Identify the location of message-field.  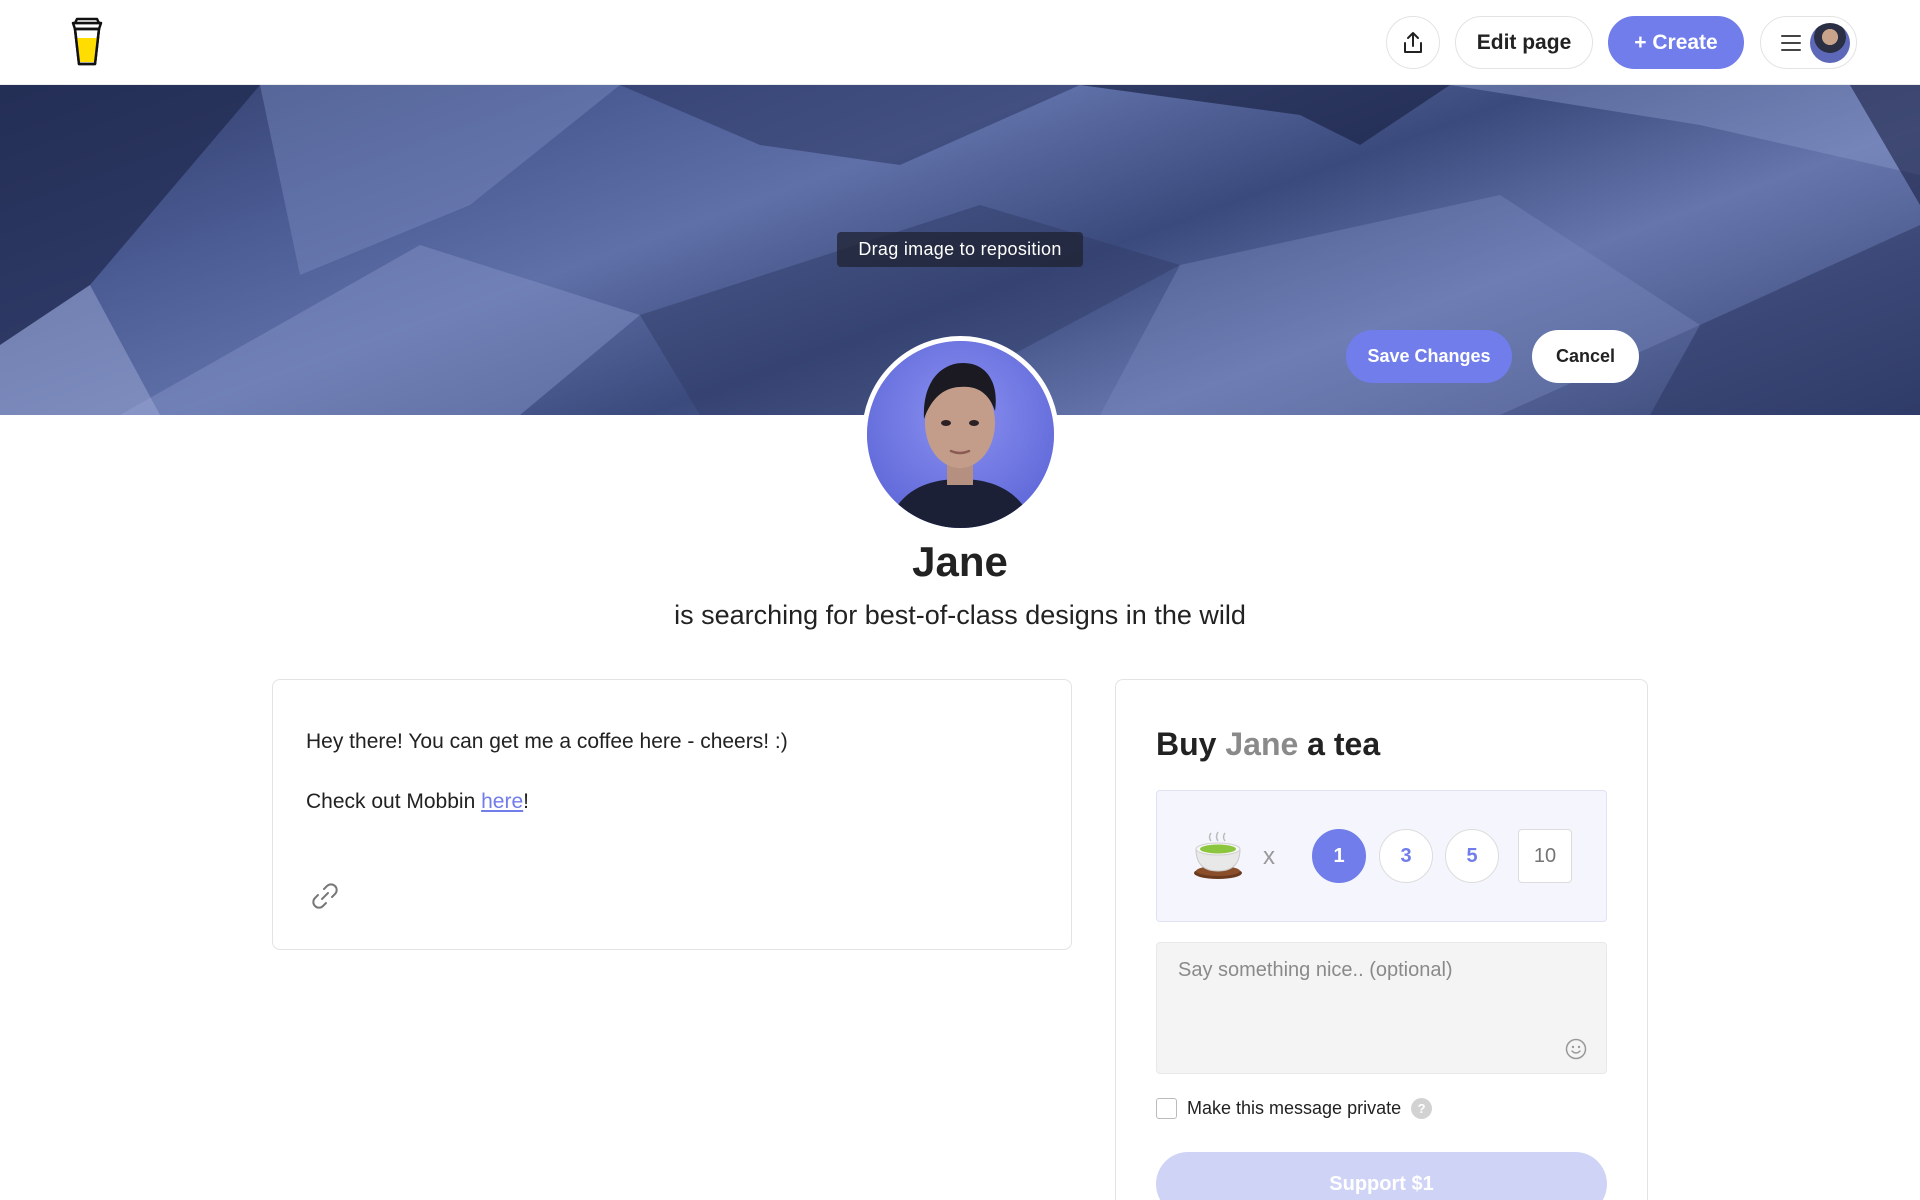
(1381, 1008).